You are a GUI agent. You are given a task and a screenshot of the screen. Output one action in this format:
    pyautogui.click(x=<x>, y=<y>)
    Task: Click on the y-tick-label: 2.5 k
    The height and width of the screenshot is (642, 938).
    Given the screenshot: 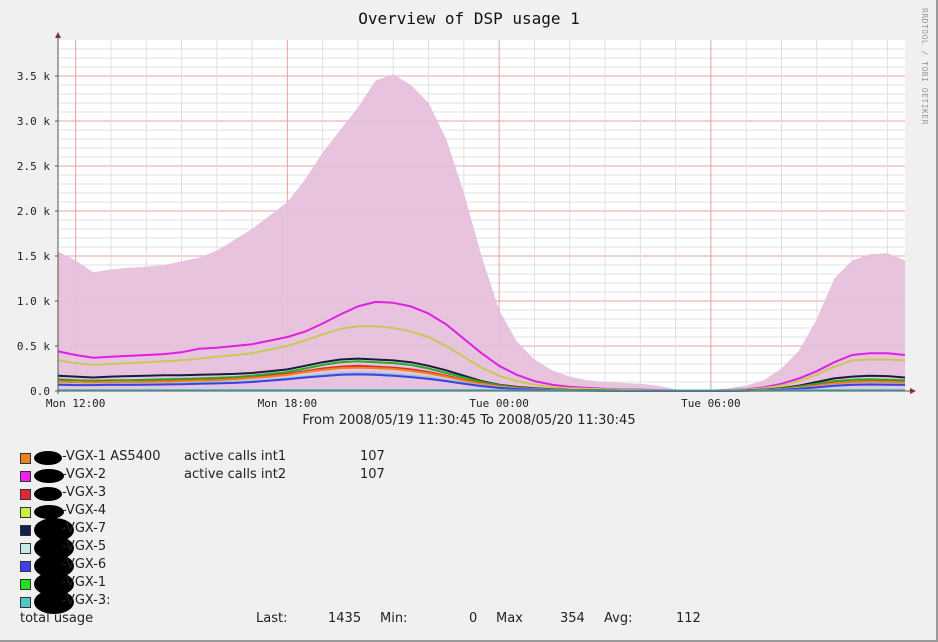 What is the action you would take?
    pyautogui.click(x=33, y=166)
    